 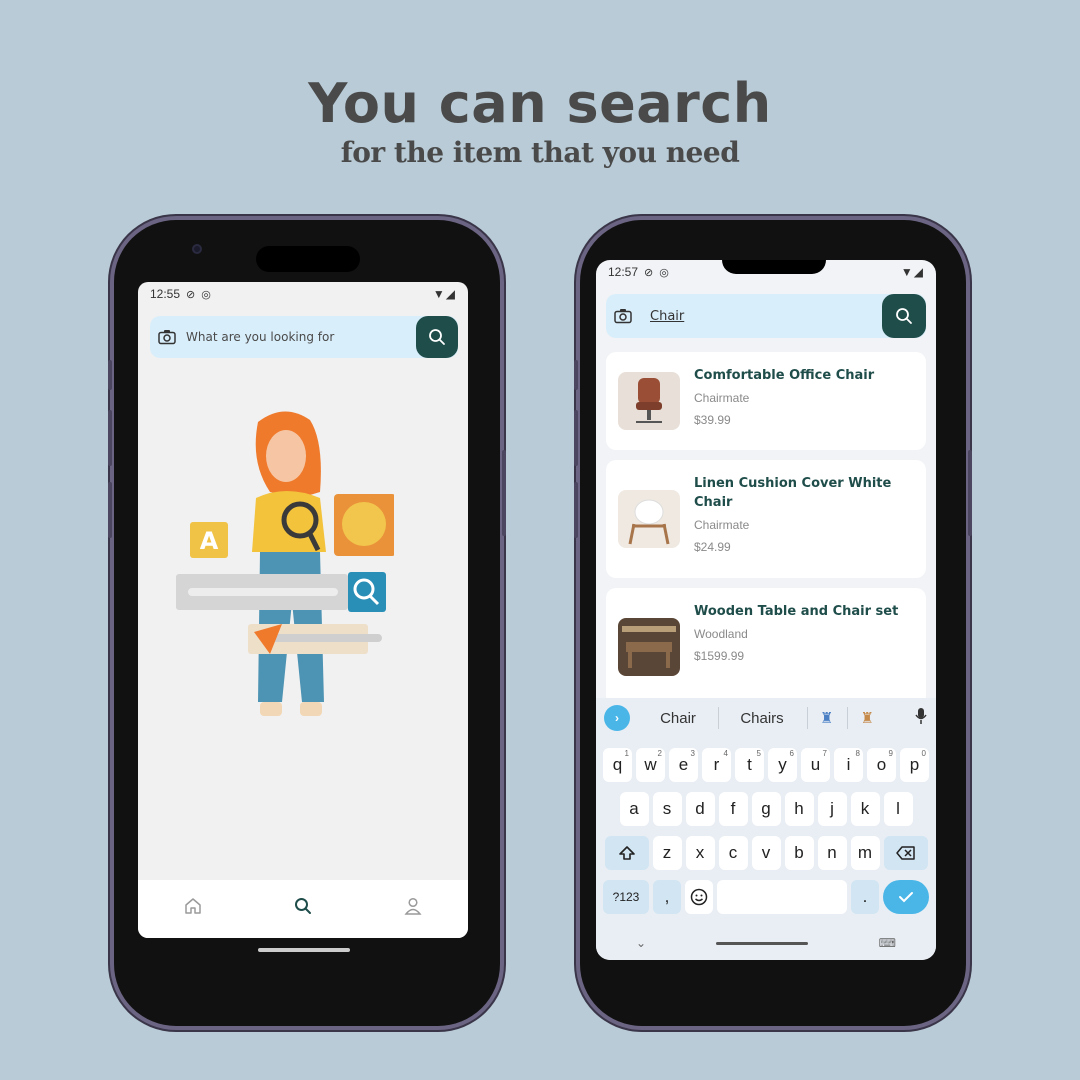 What do you see at coordinates (881, 765) in the screenshot?
I see `letter-key: o9` at bounding box center [881, 765].